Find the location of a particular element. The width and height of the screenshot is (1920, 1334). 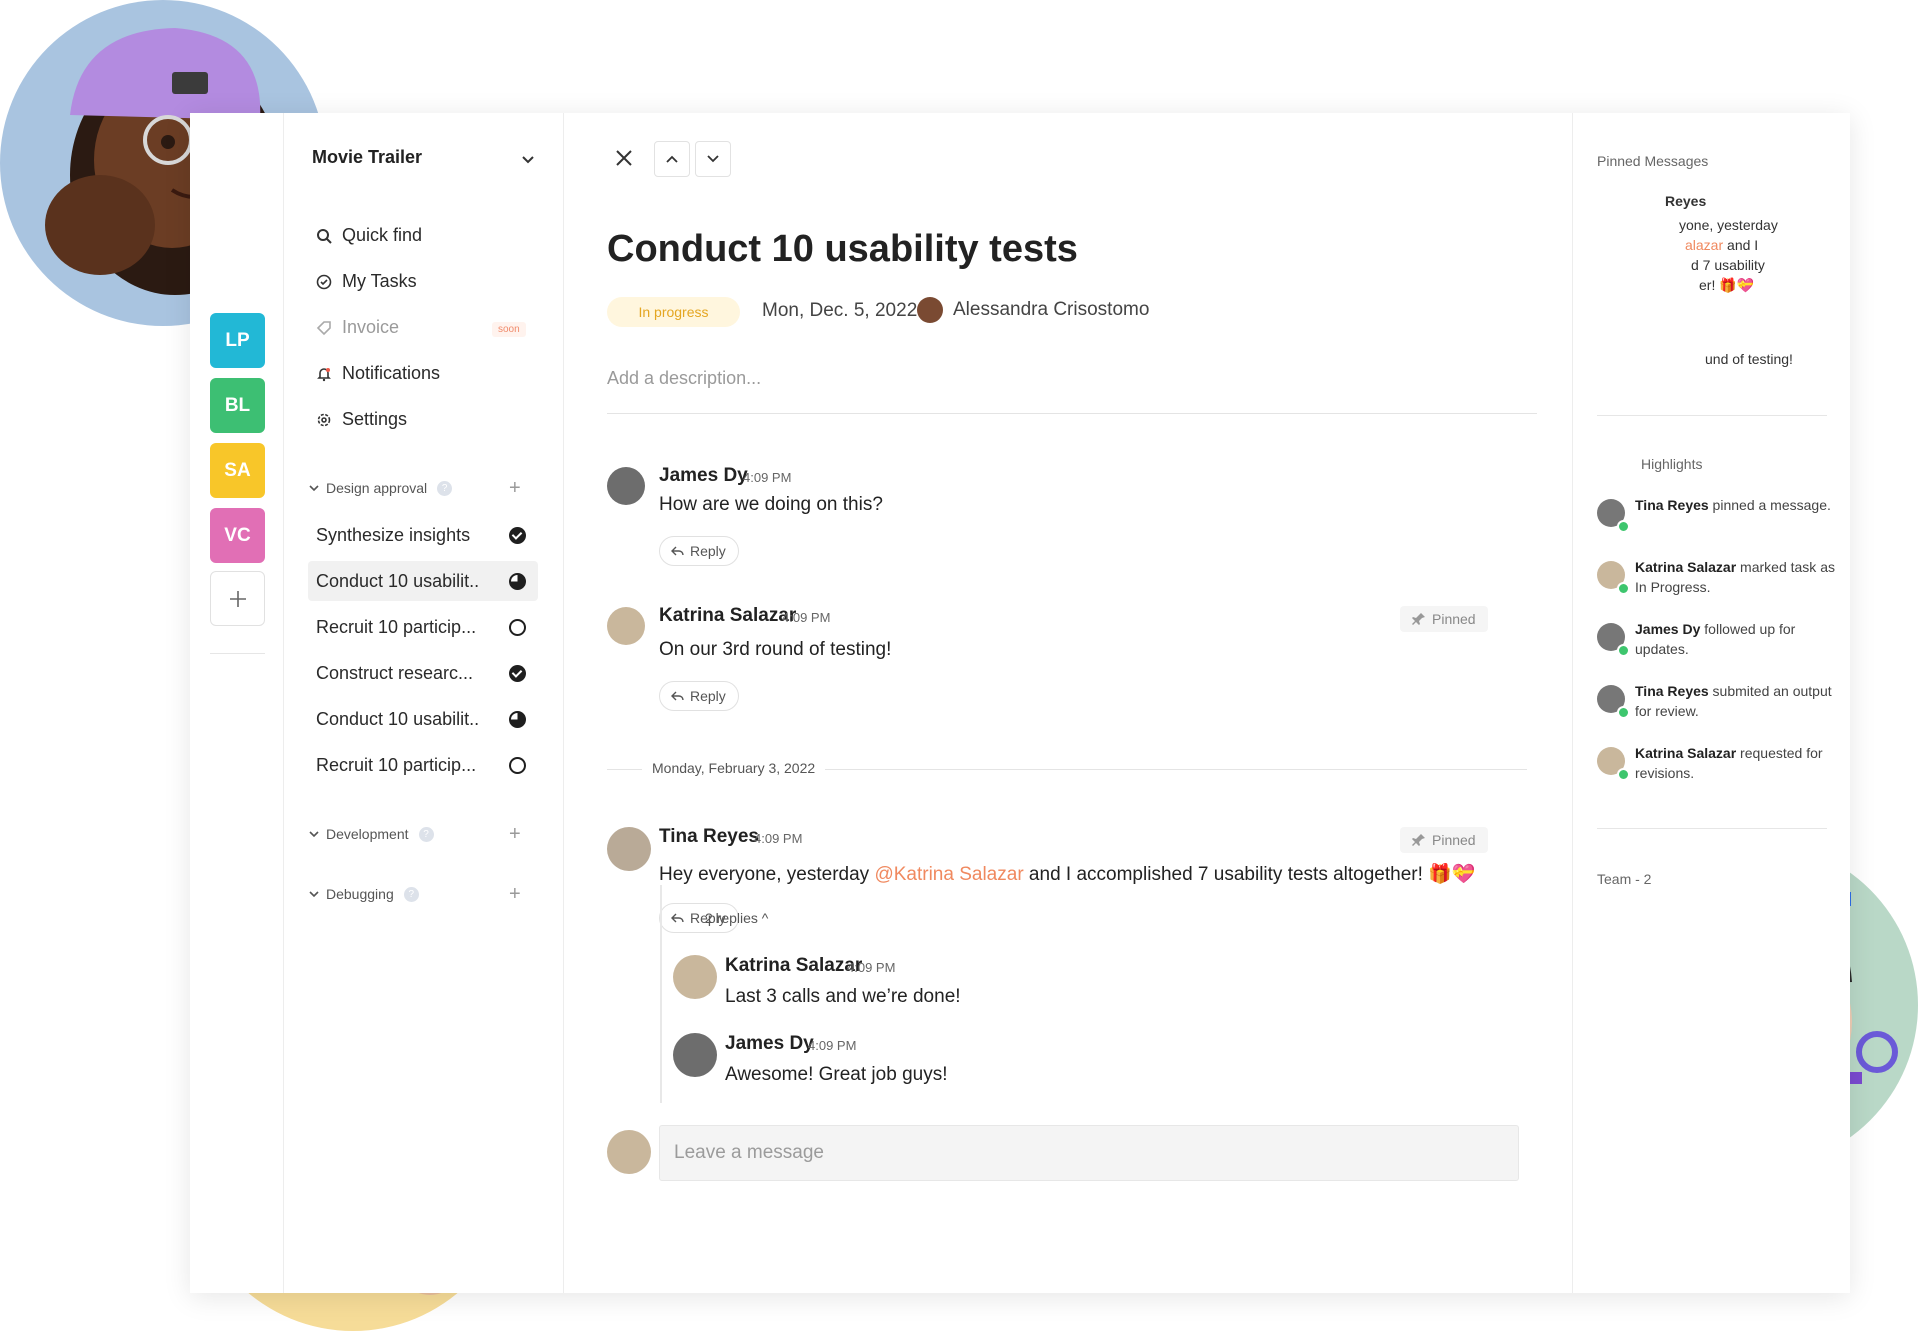

task-item-active: Conduct 10 usabilit.. is located at coordinates (423, 581).